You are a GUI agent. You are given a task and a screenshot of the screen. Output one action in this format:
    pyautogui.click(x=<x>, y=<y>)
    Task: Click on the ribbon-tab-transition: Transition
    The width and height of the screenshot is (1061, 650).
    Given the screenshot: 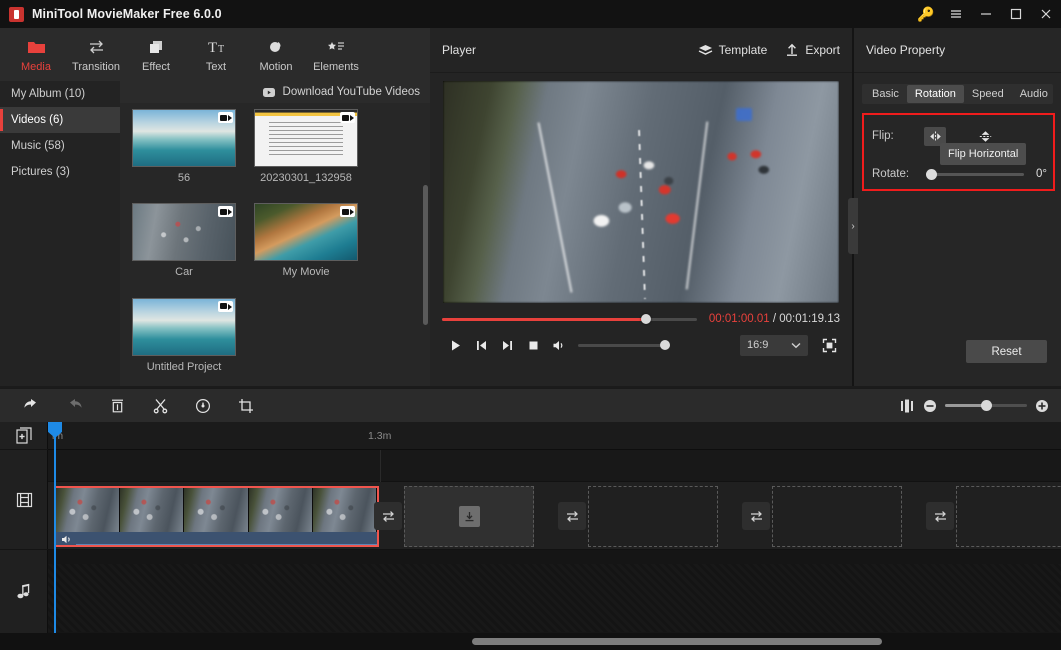 What is the action you would take?
    pyautogui.click(x=96, y=54)
    